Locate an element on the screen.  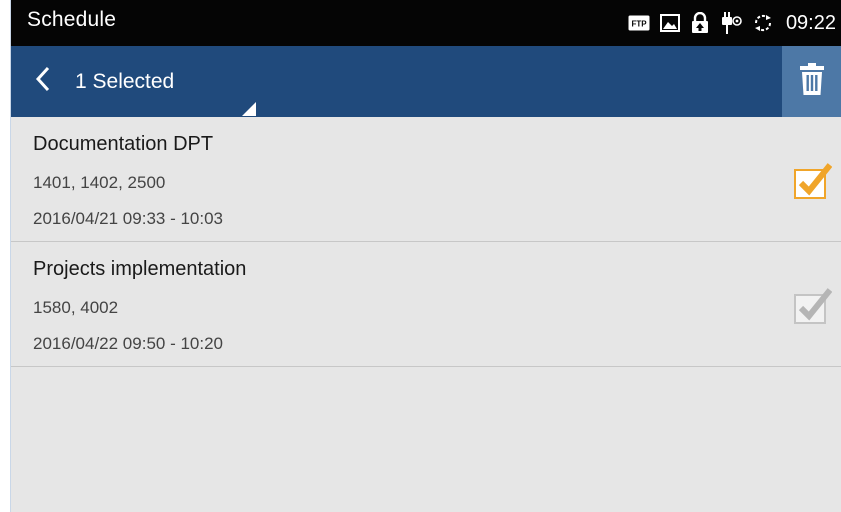
ftp-icon-label: FTP is located at coordinates (639, 24).